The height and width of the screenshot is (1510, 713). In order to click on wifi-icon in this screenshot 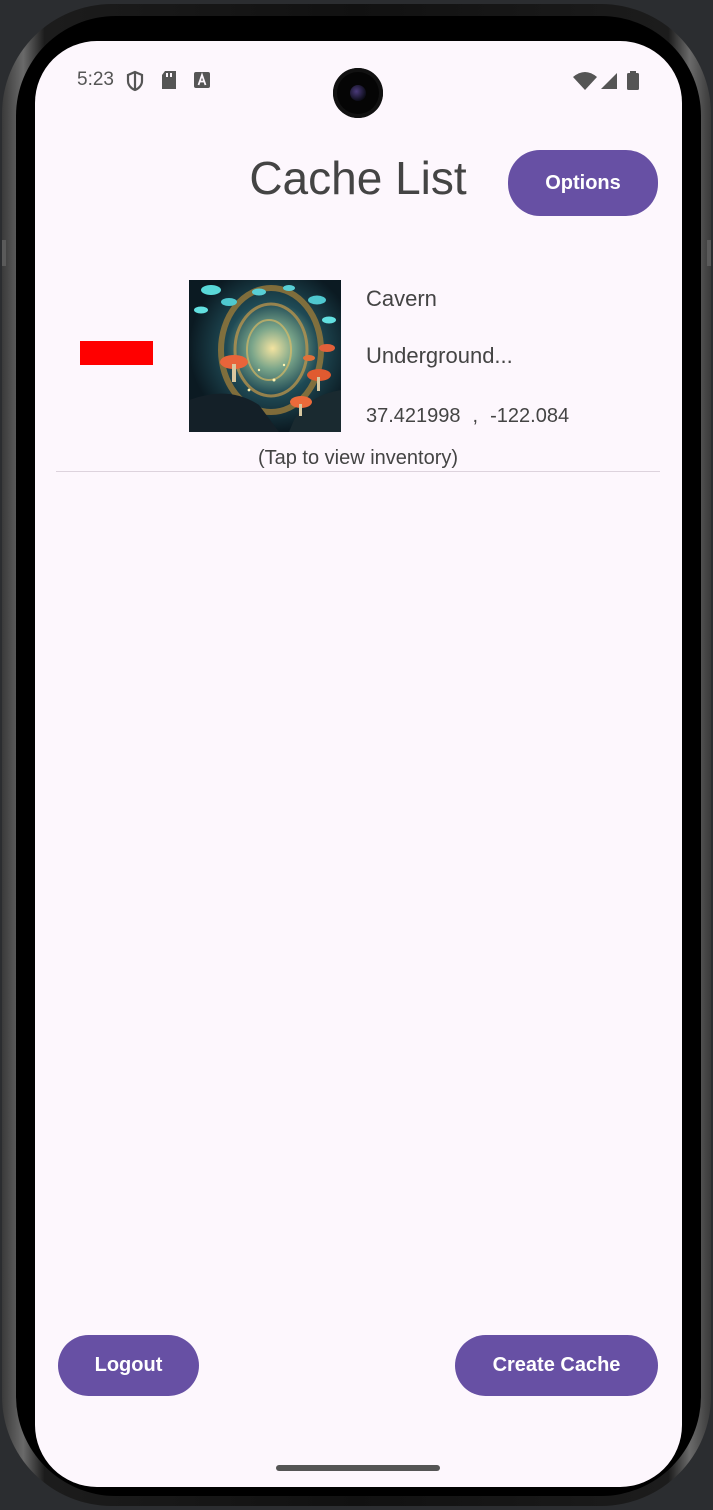, I will do `click(585, 81)`.